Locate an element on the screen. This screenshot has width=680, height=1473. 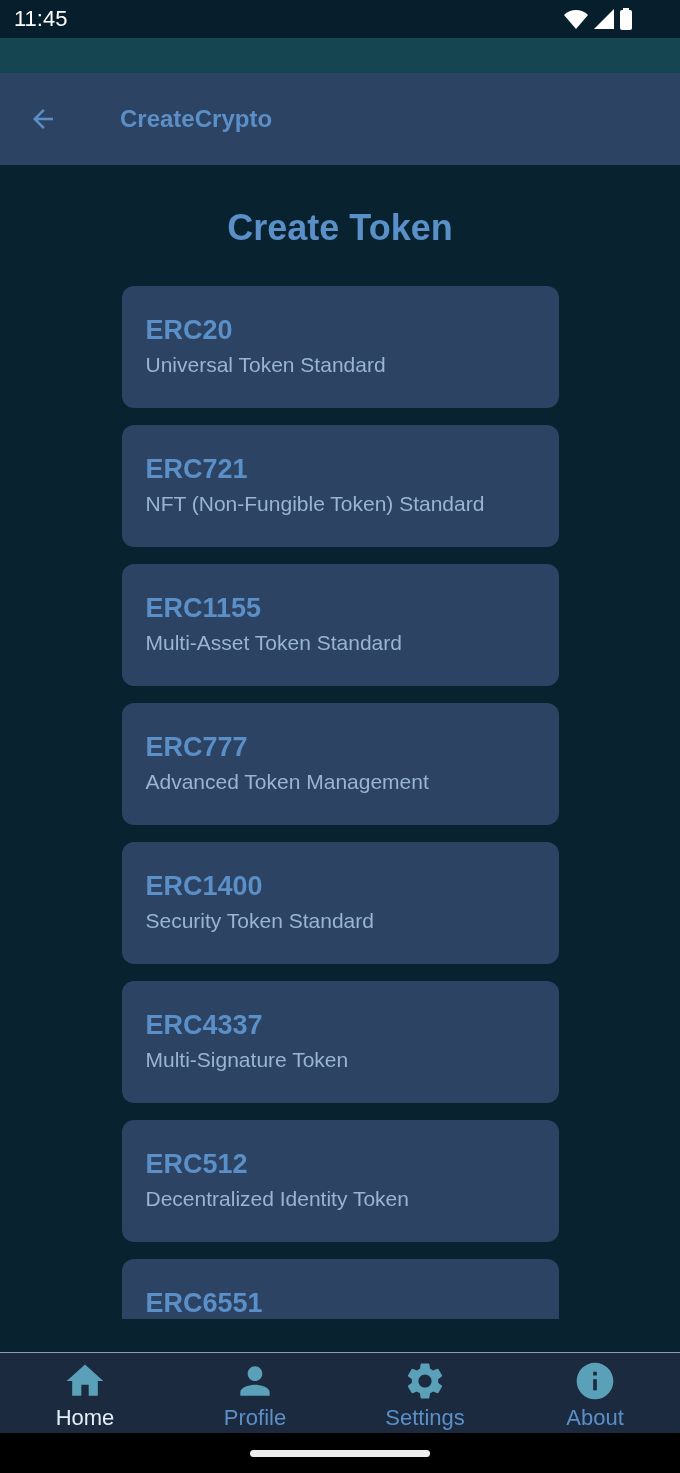
token-name: ERC20 is located at coordinates (189, 330).